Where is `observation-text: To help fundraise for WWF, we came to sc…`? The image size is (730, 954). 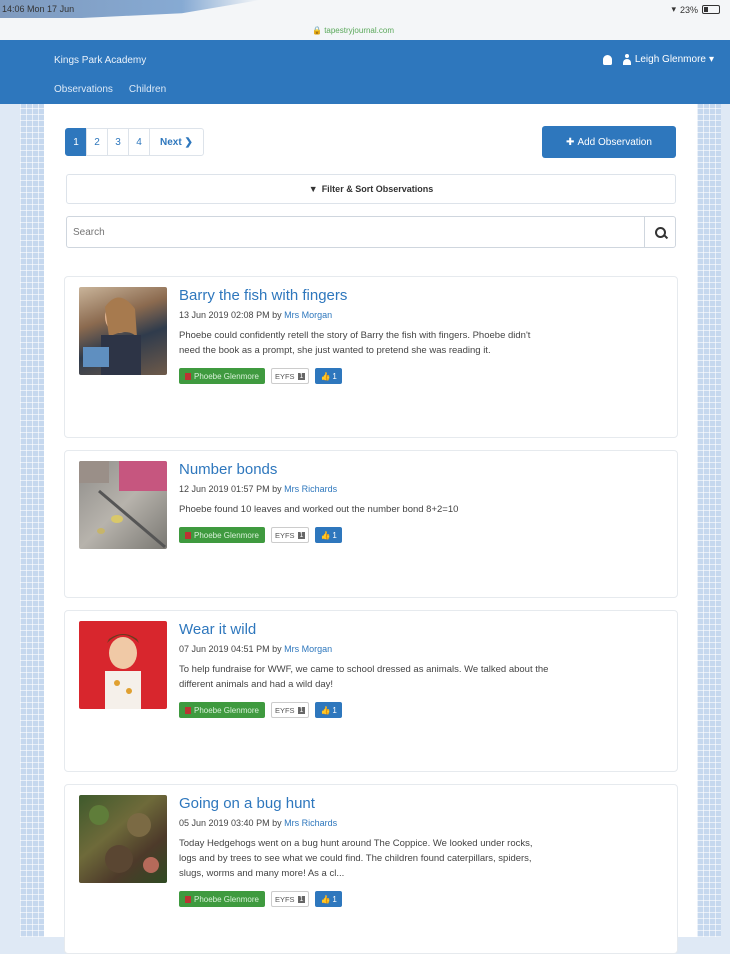 observation-text: To help fundraise for WWF, we came to sc… is located at coordinates (364, 677).